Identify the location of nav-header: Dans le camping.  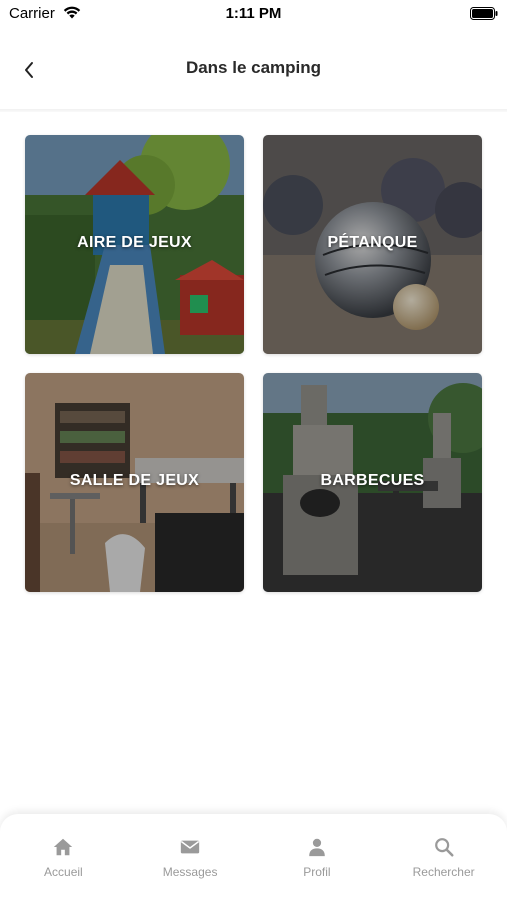
(253, 70).